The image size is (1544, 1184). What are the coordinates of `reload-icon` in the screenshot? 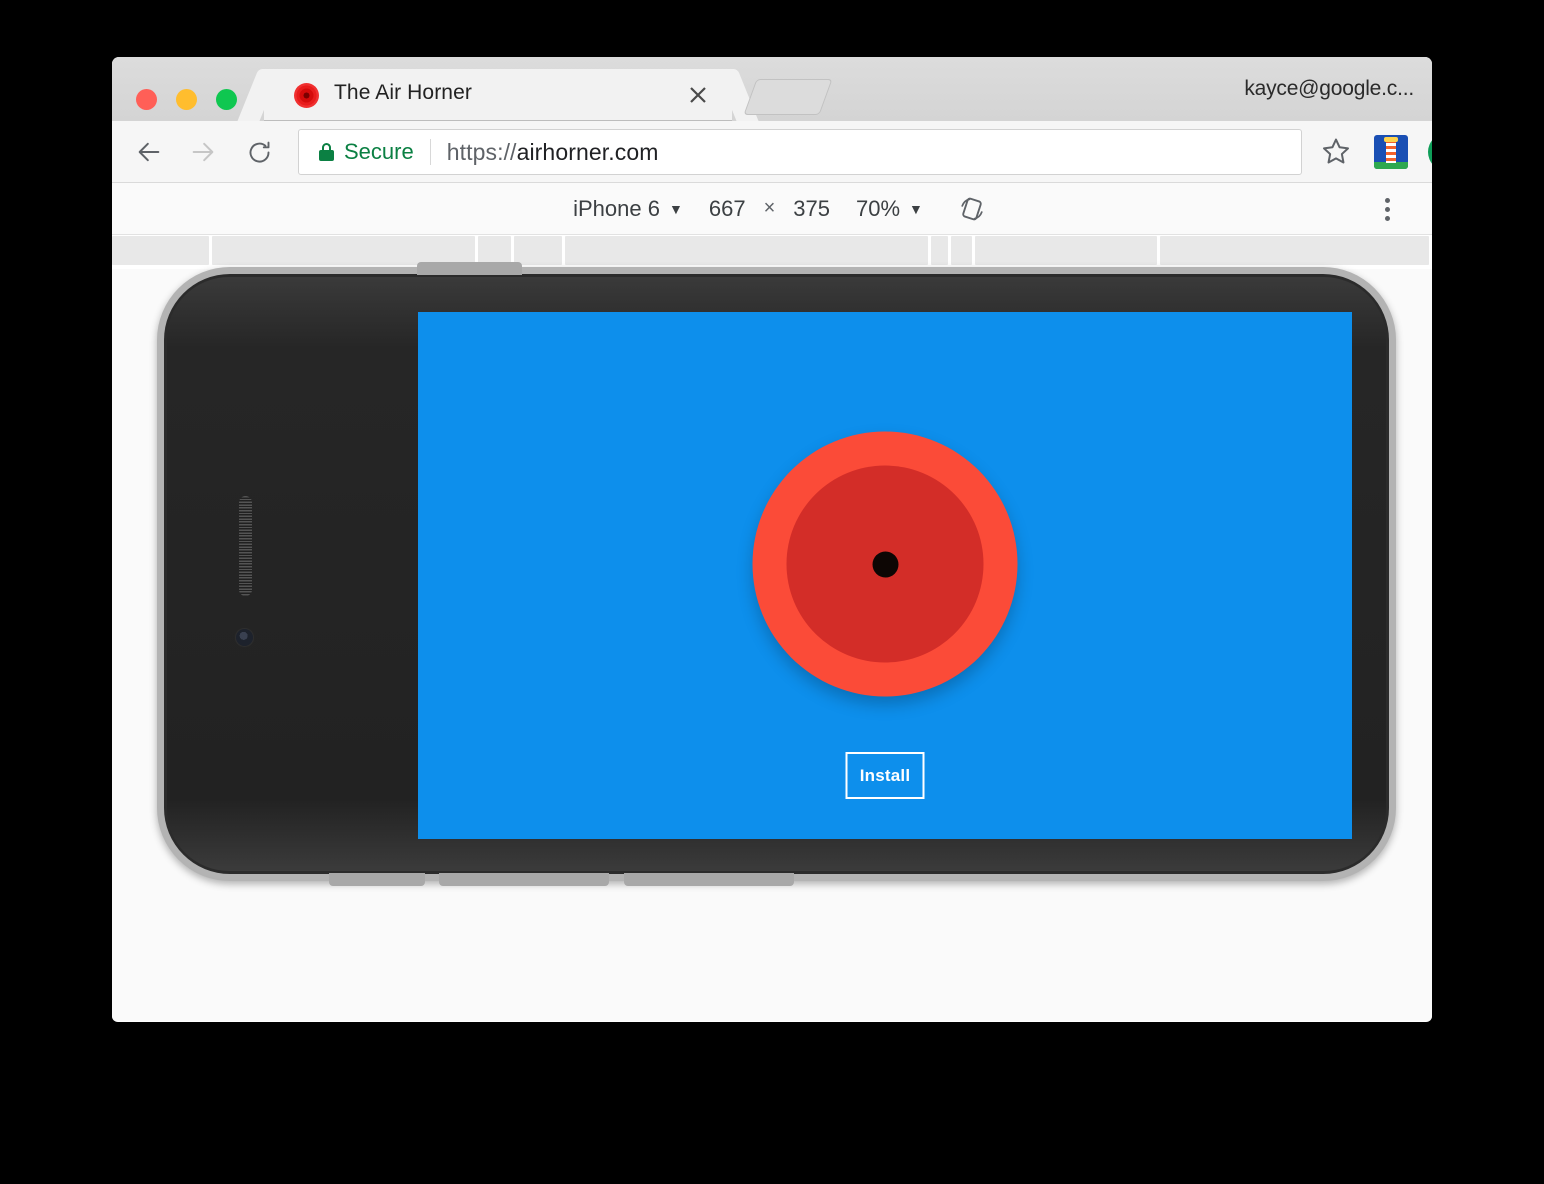 It's located at (259, 152).